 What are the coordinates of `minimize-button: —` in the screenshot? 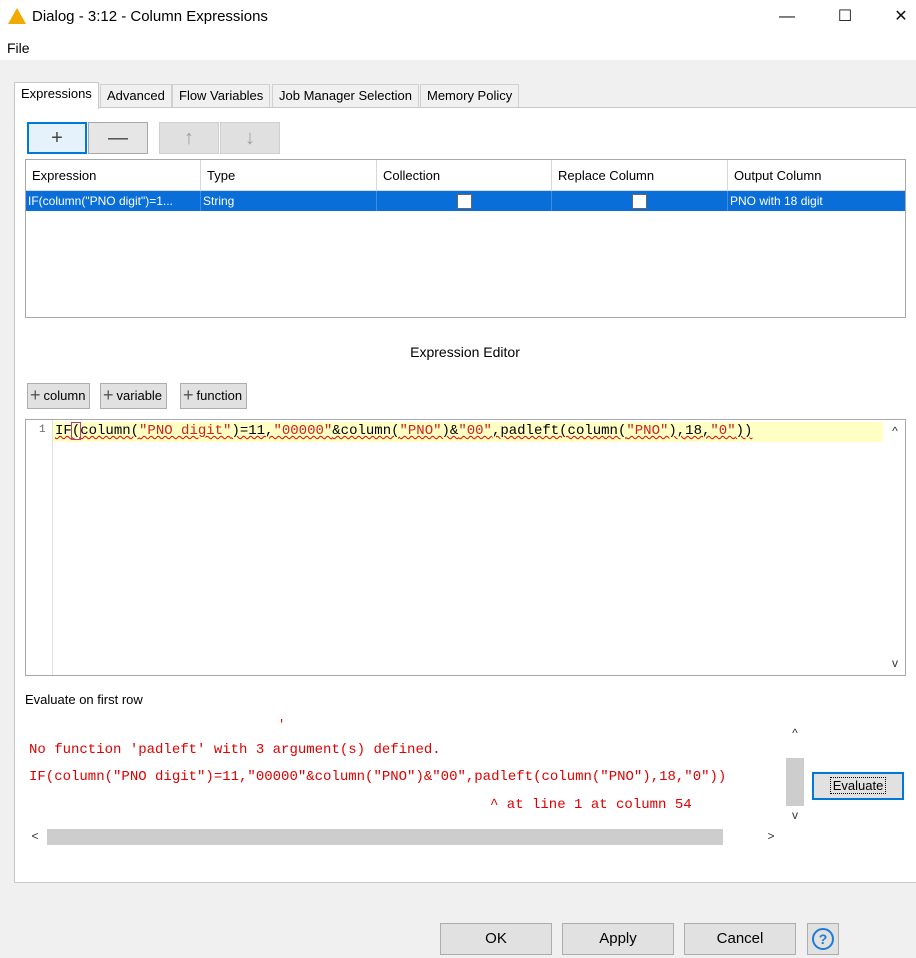 It's located at (787, 17).